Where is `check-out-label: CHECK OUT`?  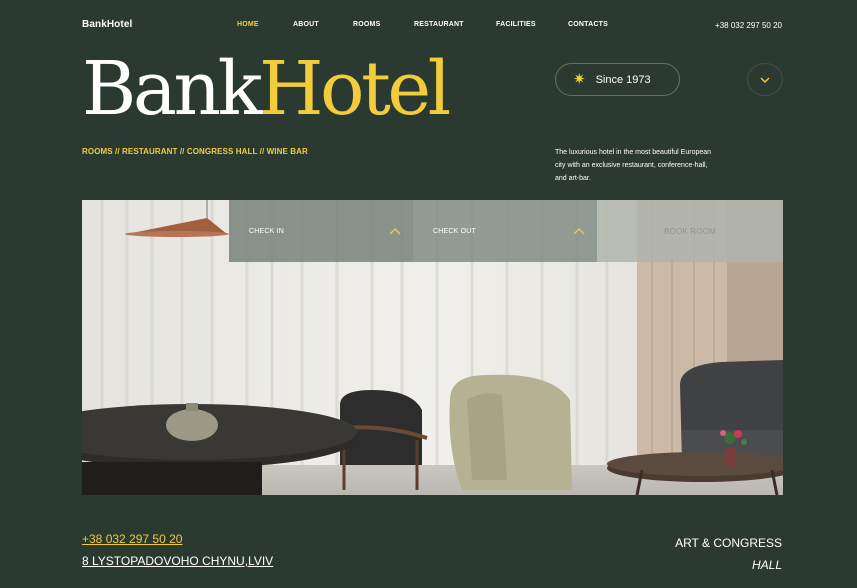 check-out-label: CHECK OUT is located at coordinates (455, 231).